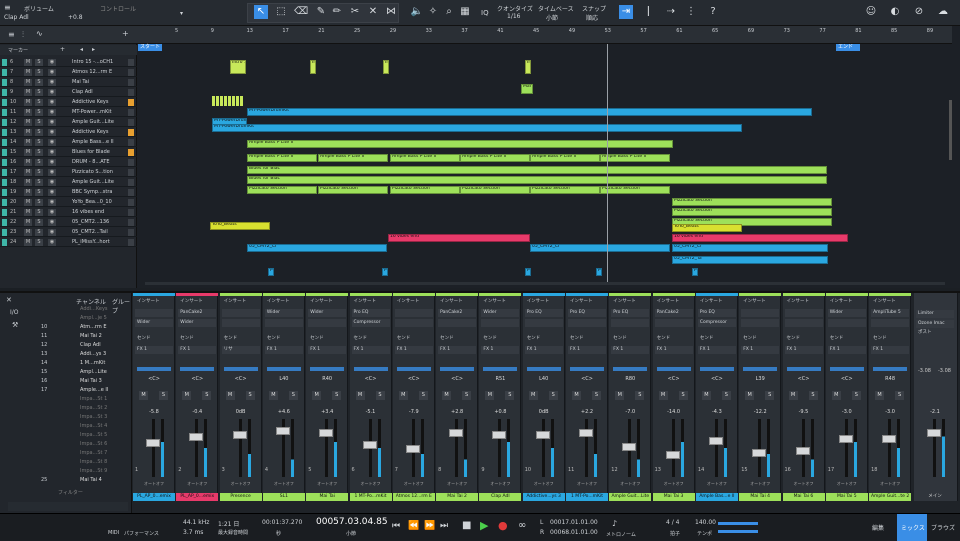 The height and width of the screenshot is (541, 960). Describe the element at coordinates (760, 379) in the screenshot. I see `pan-value: L39` at that location.